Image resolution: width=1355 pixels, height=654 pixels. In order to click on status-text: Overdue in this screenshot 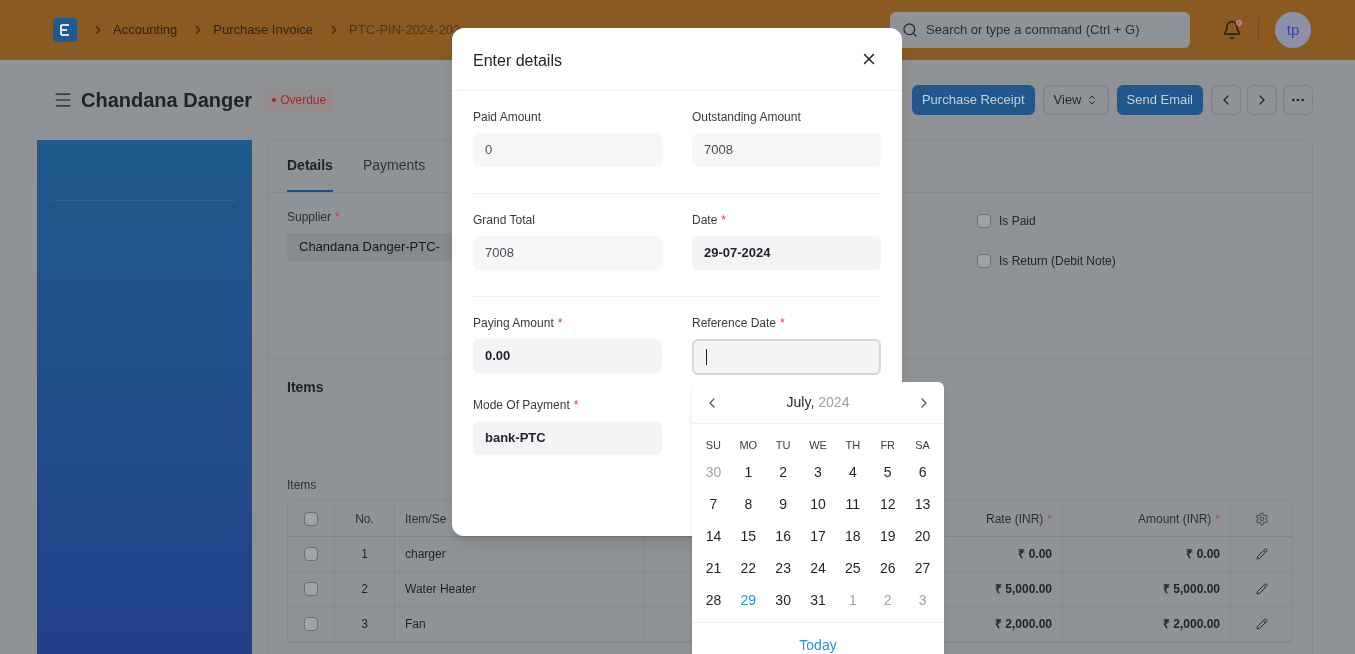, I will do `click(303, 100)`.